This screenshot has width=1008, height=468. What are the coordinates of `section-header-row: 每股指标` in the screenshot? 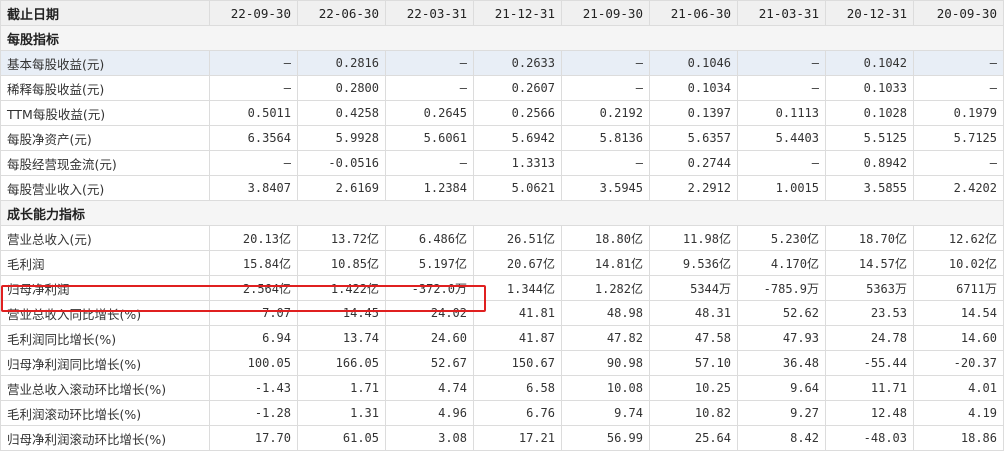 It's located at (502, 38).